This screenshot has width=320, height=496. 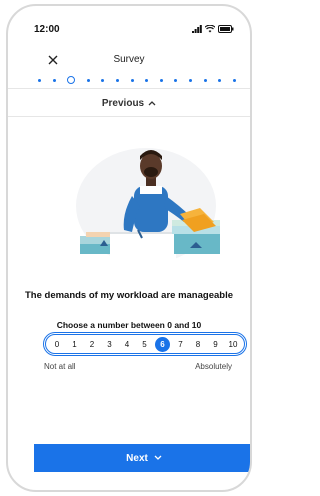 What do you see at coordinates (233, 344) in the screenshot?
I see `scale-option-10: 10` at bounding box center [233, 344].